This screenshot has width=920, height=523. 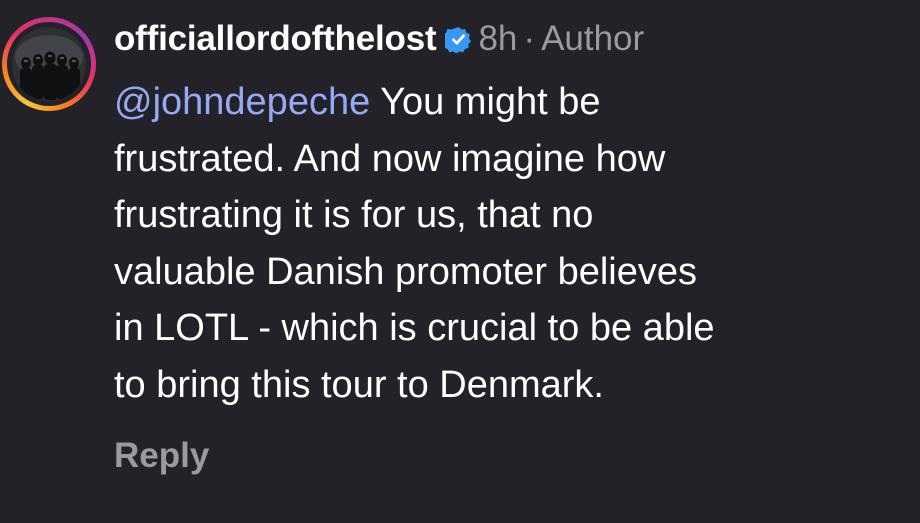 I want to click on author-label: Author, so click(x=593, y=38).